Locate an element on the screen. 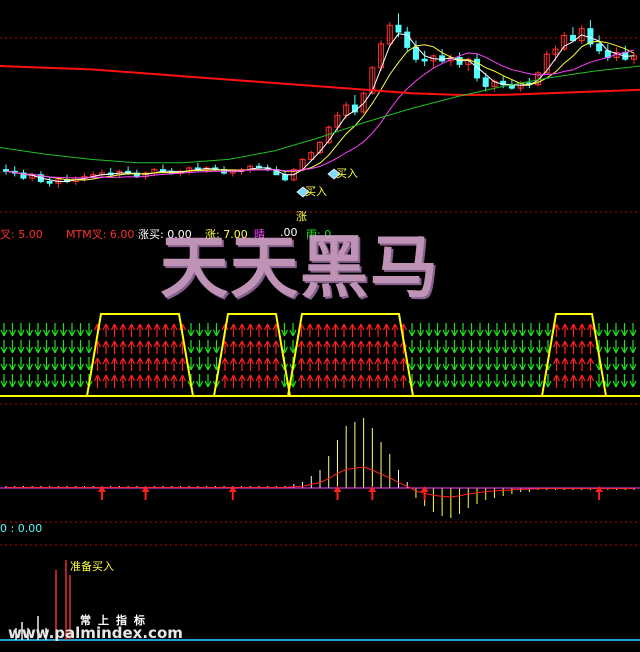 The height and width of the screenshot is (652, 640). panel3-value-label: 0 : 0.00 is located at coordinates (21, 528).